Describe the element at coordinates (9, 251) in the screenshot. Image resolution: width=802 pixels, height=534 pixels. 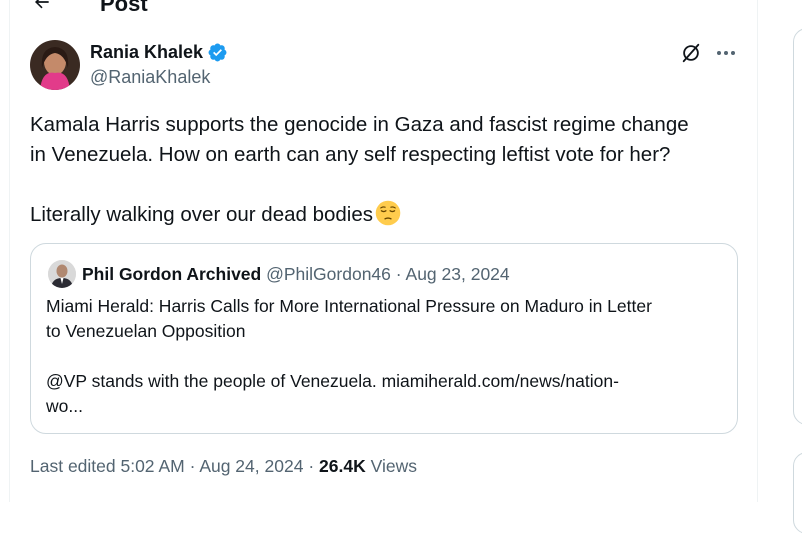
I see `column-border-left` at that location.